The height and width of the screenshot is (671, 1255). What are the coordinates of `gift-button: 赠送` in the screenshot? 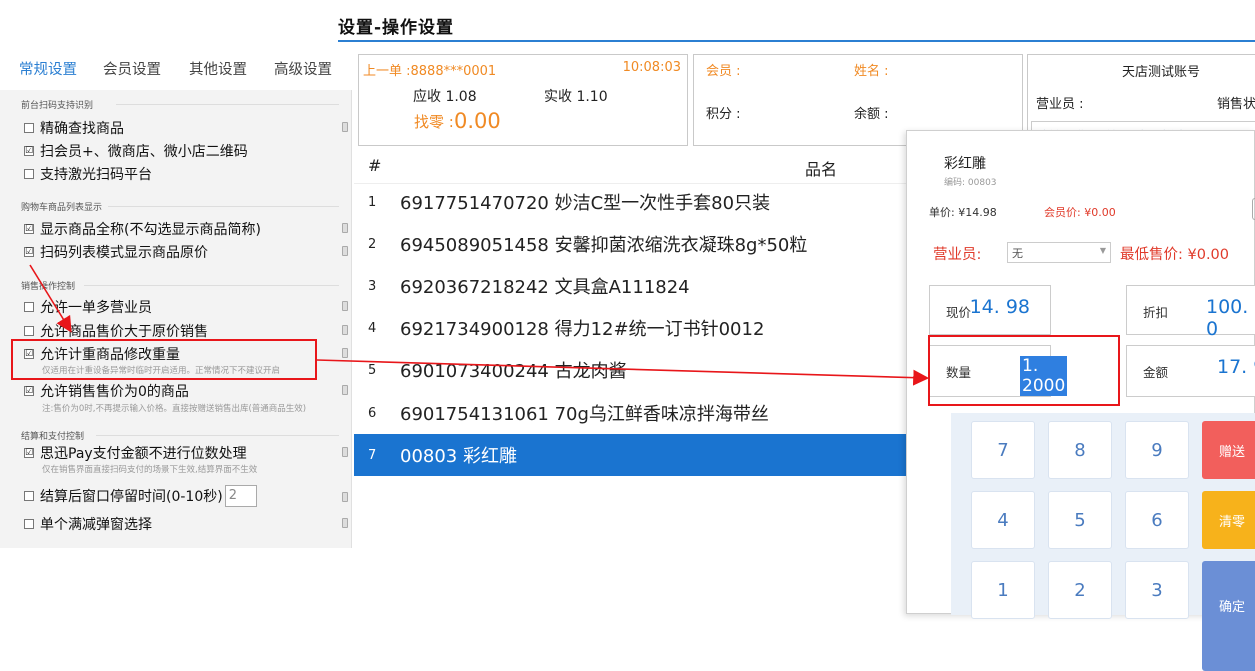 It's located at (1228, 450).